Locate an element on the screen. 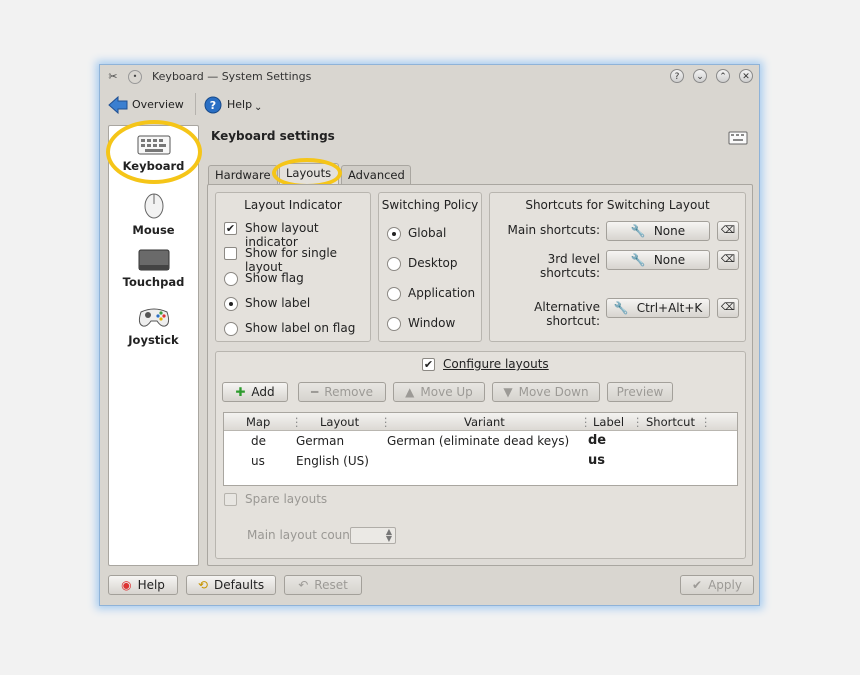  option-label: Show label on flag is located at coordinates (300, 328).